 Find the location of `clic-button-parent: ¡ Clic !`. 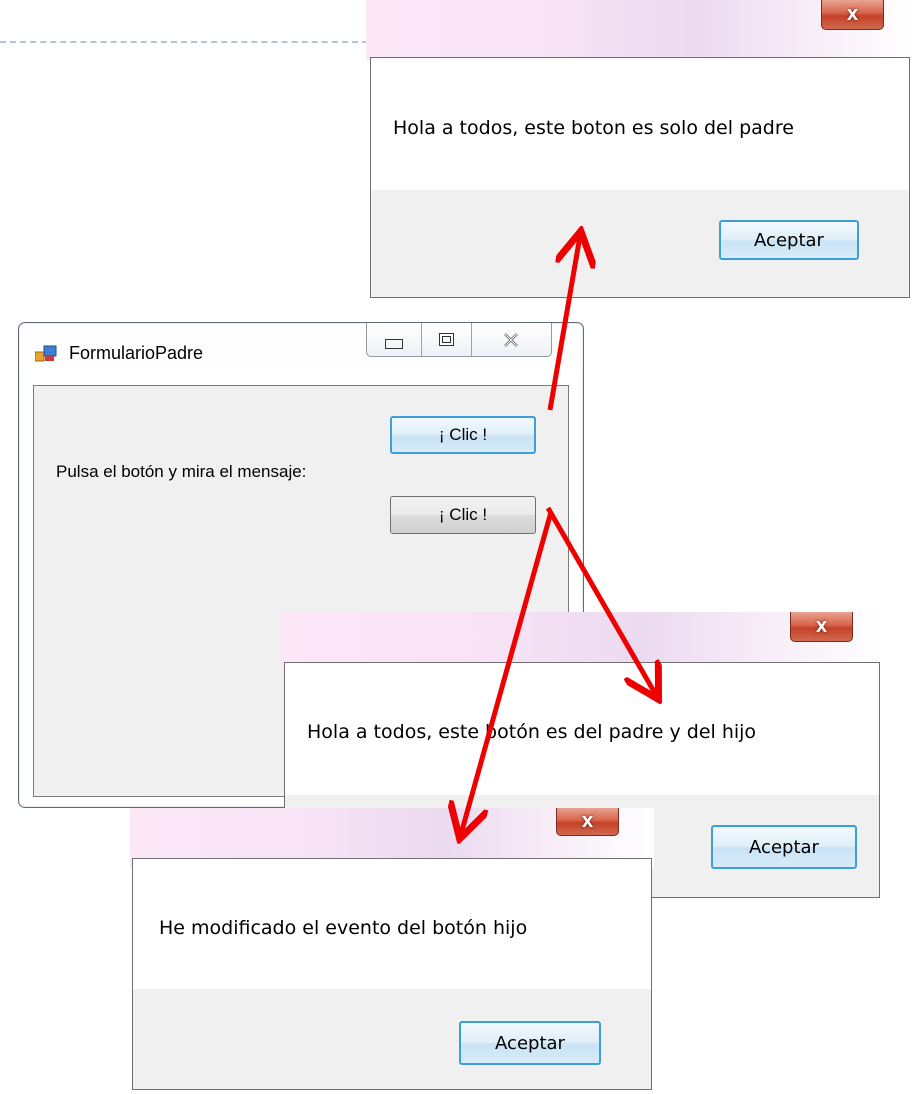

clic-button-parent: ¡ Clic ! is located at coordinates (463, 435).